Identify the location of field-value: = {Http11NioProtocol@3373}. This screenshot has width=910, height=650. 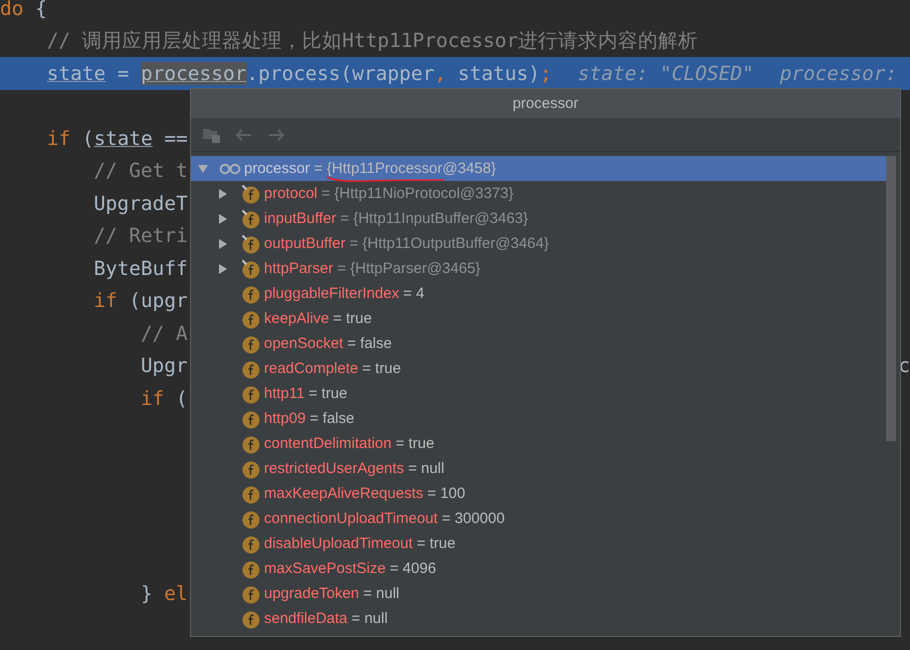
(417, 193).